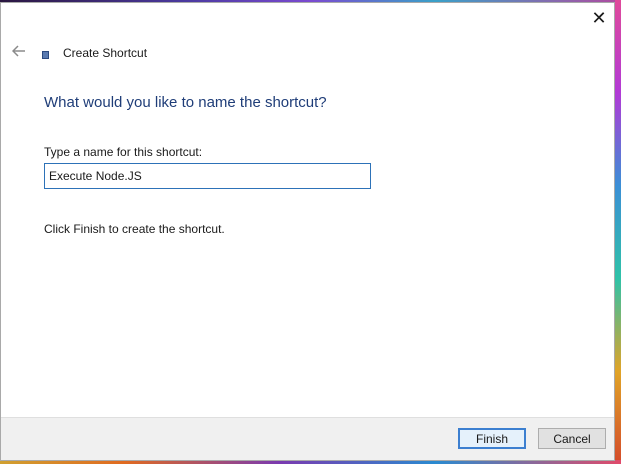  Describe the element at coordinates (207, 176) in the screenshot. I see `shortcut-name-input` at that location.